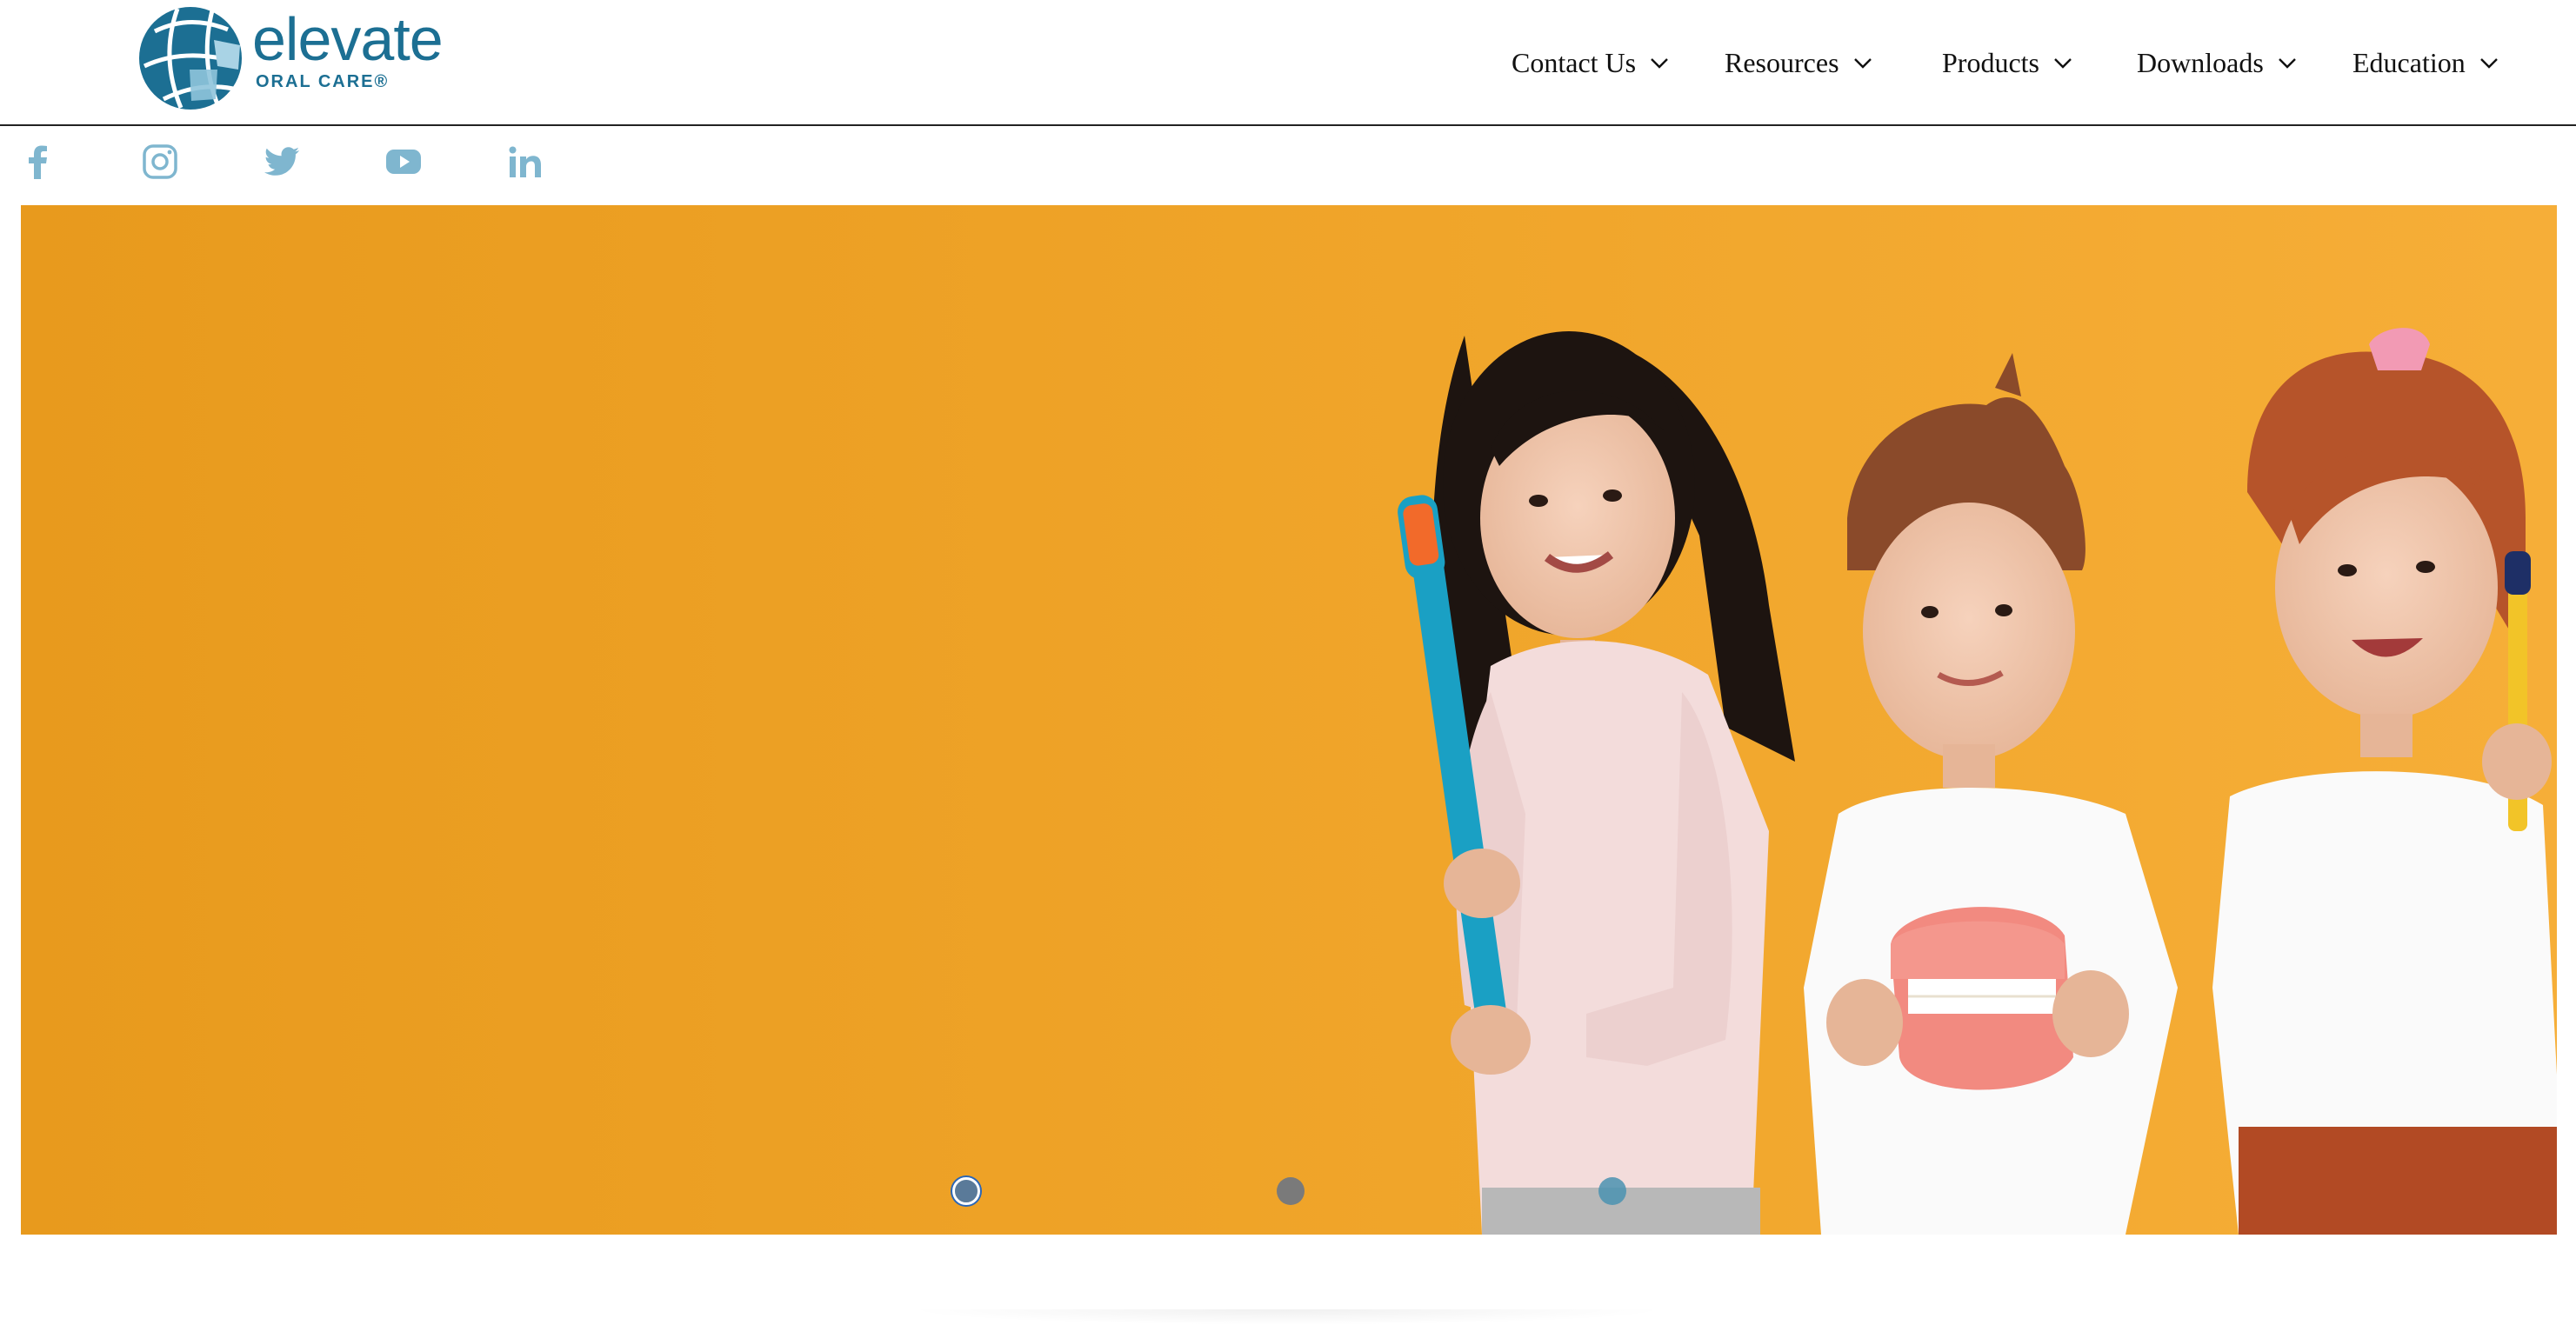  Describe the element at coordinates (1574, 62) in the screenshot. I see `nav-label: Contact Us` at that location.